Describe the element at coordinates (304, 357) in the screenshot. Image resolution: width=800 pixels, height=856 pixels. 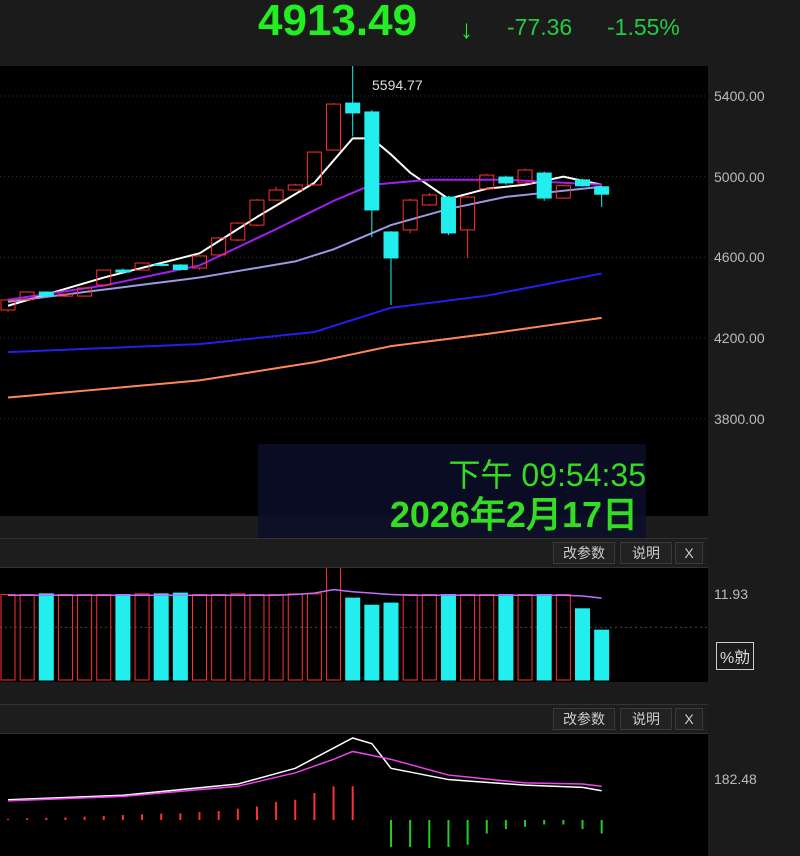
I see `moving-average-line` at that location.